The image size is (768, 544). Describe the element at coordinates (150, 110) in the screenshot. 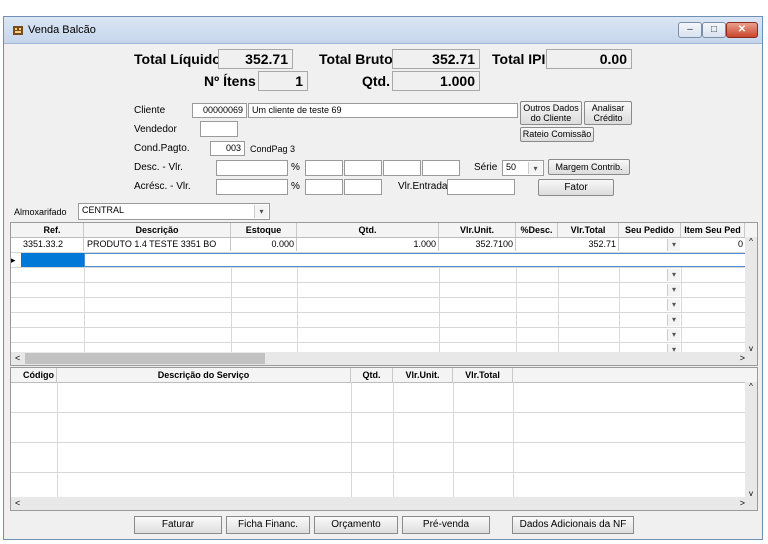

I see `cliente-label: Cliente` at that location.